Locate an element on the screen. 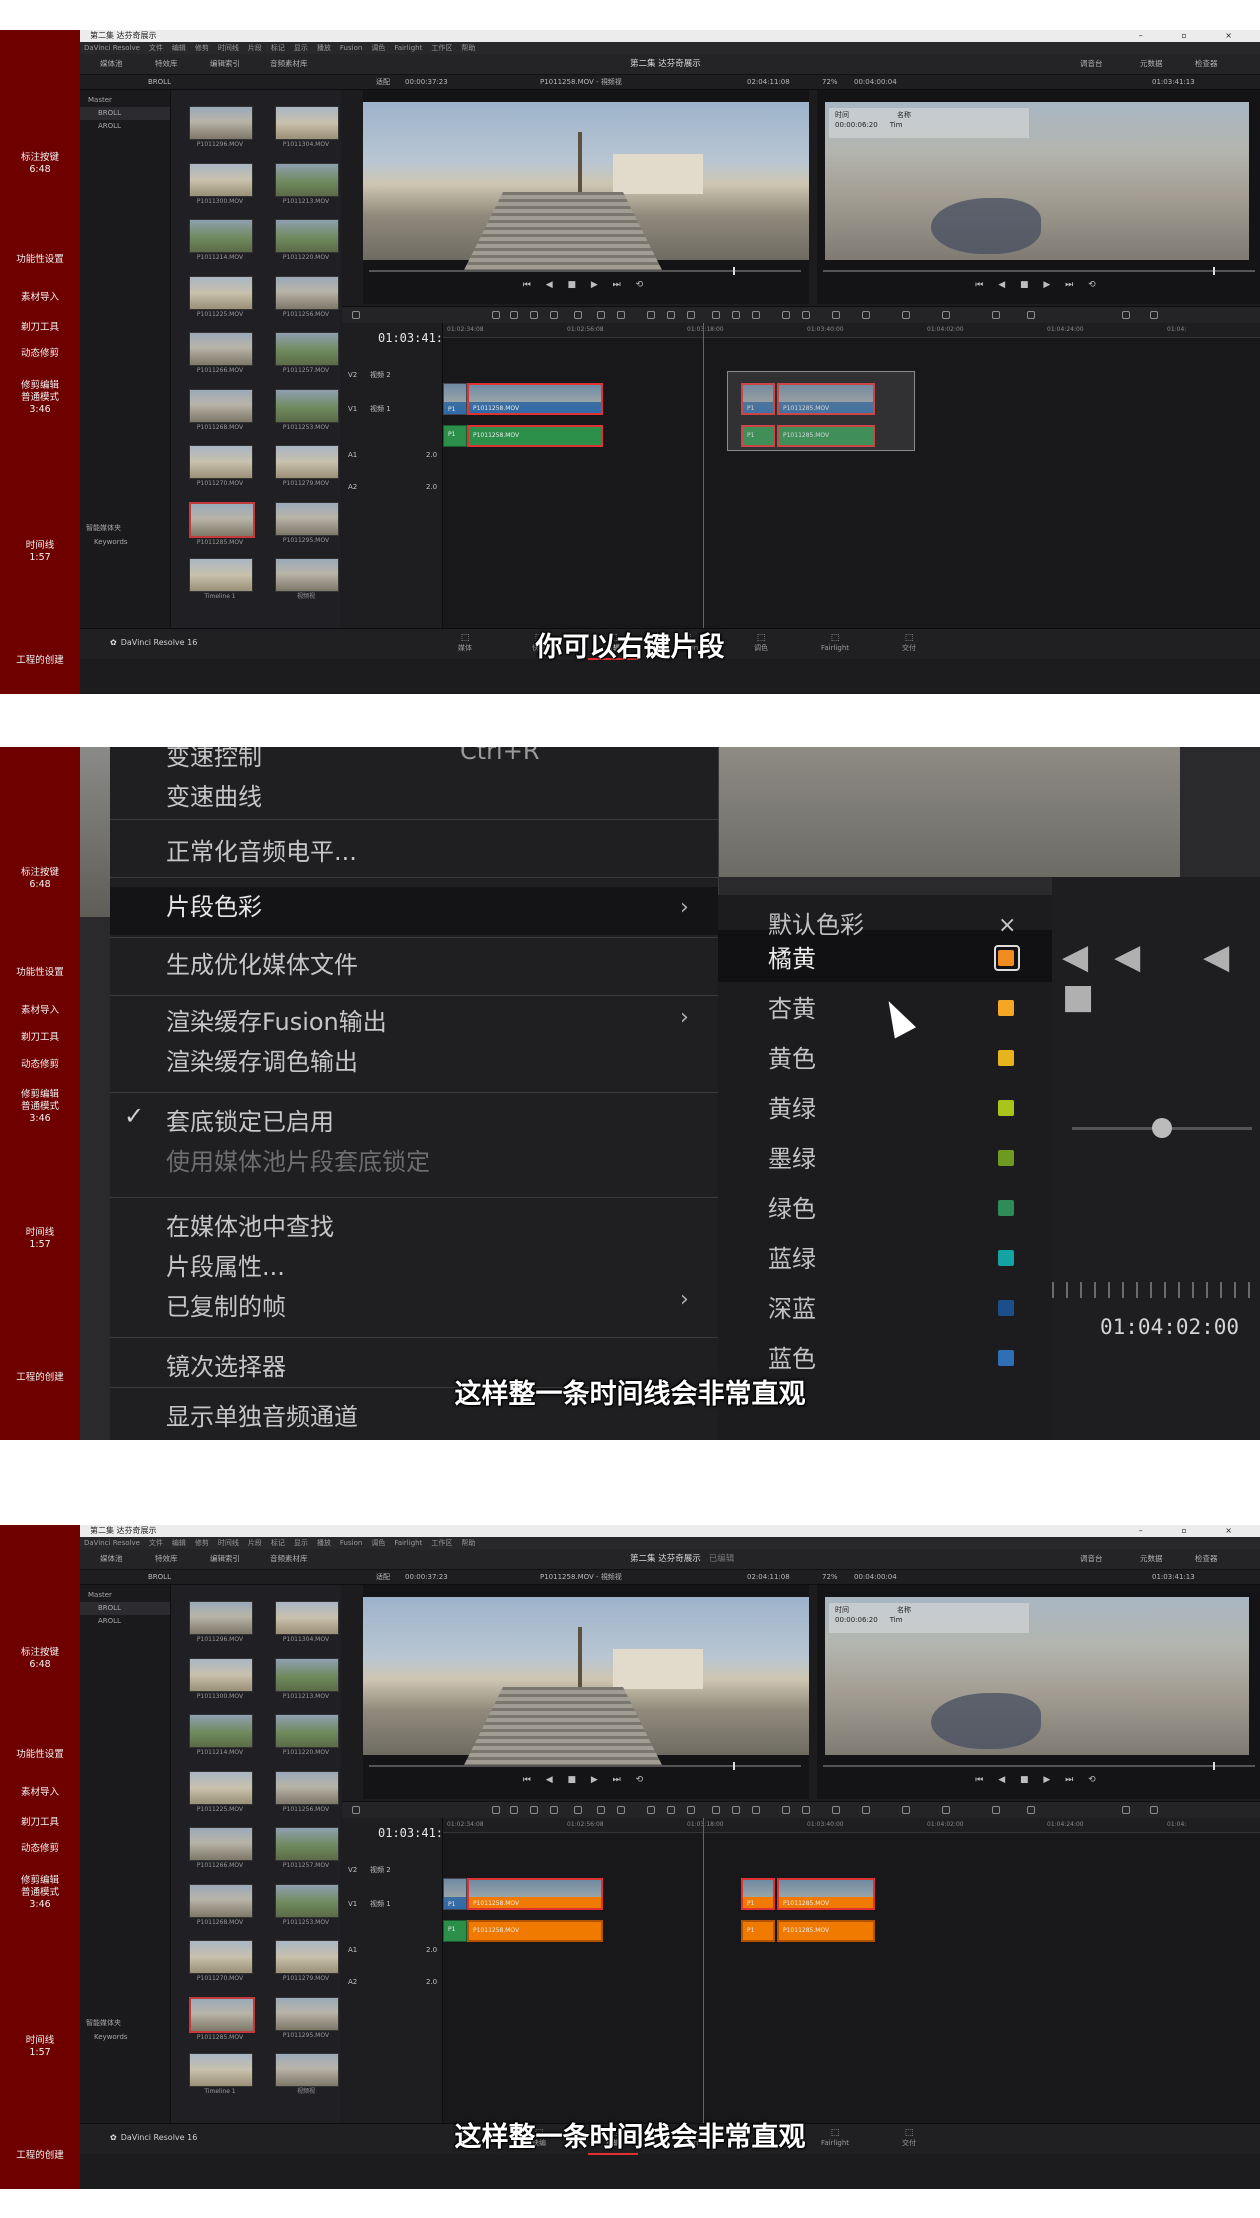  source-scrub-head is located at coordinates (734, 271).